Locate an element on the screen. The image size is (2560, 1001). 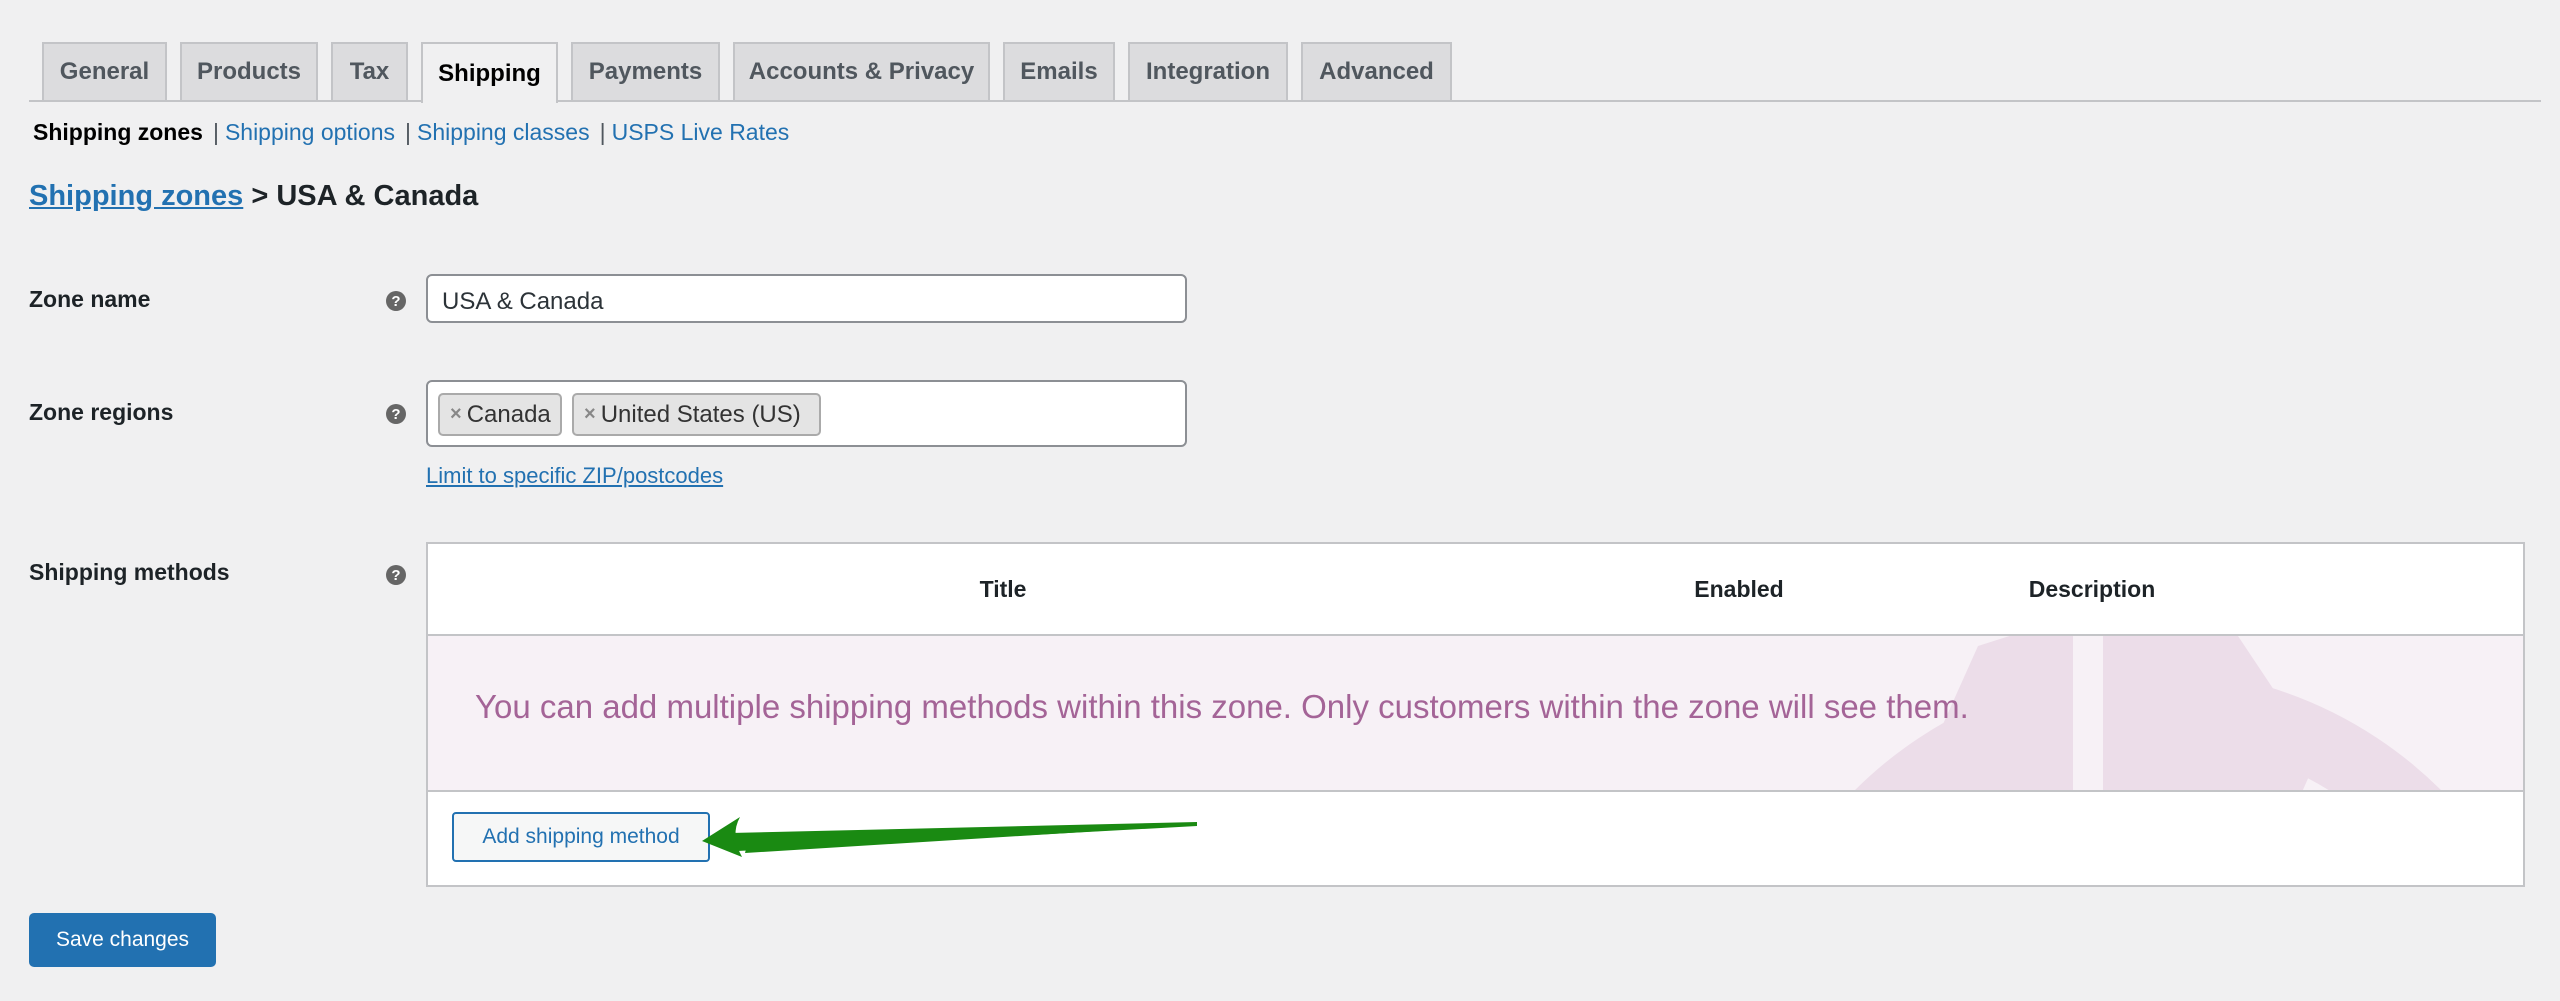
tab-payments: Payments is located at coordinates (645, 71).